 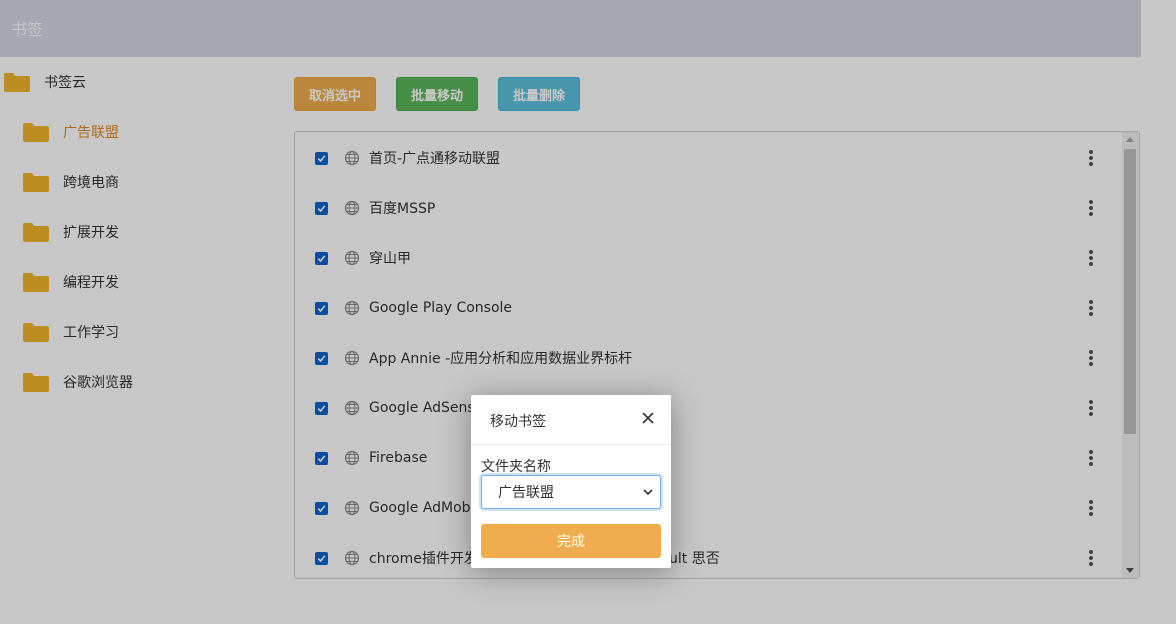 What do you see at coordinates (526, 493) in the screenshot?
I see `folder-select-value: 广告联盟` at bounding box center [526, 493].